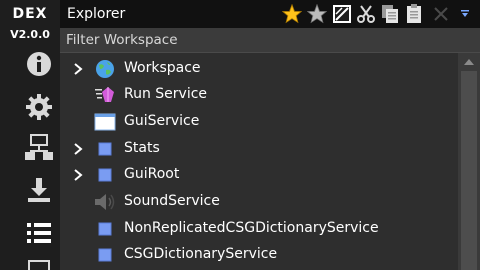 The width and height of the screenshot is (480, 270). What do you see at coordinates (465, 14) in the screenshot?
I see `dropdown-arrow-icon` at bounding box center [465, 14].